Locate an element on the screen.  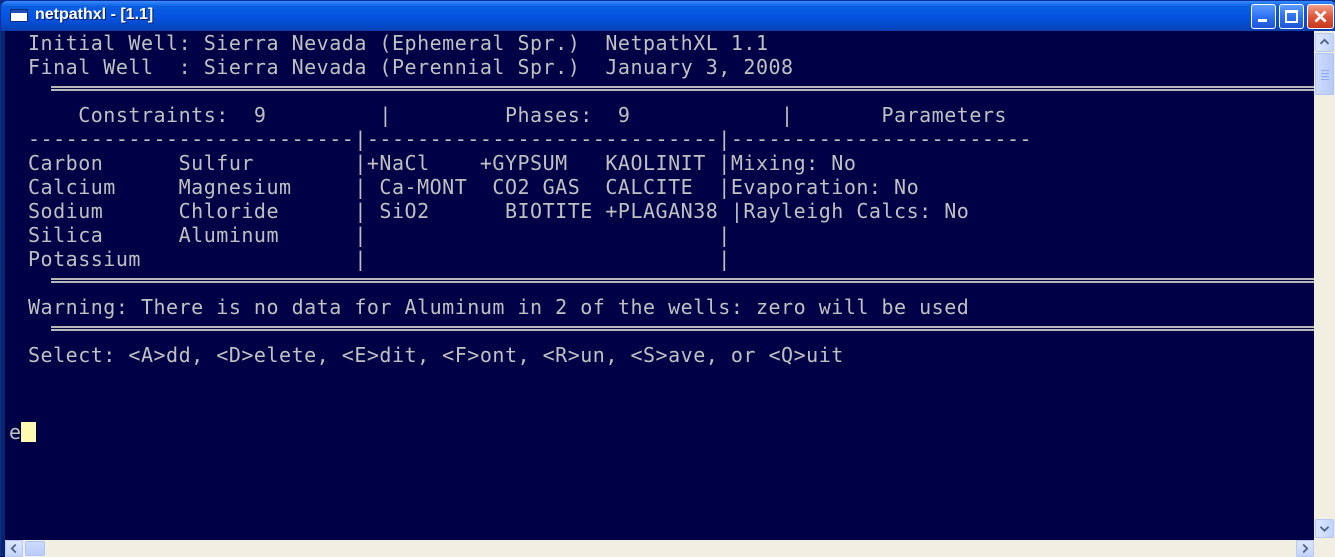
title-bar: netpathxl - [1.1] is located at coordinates (668, 16).